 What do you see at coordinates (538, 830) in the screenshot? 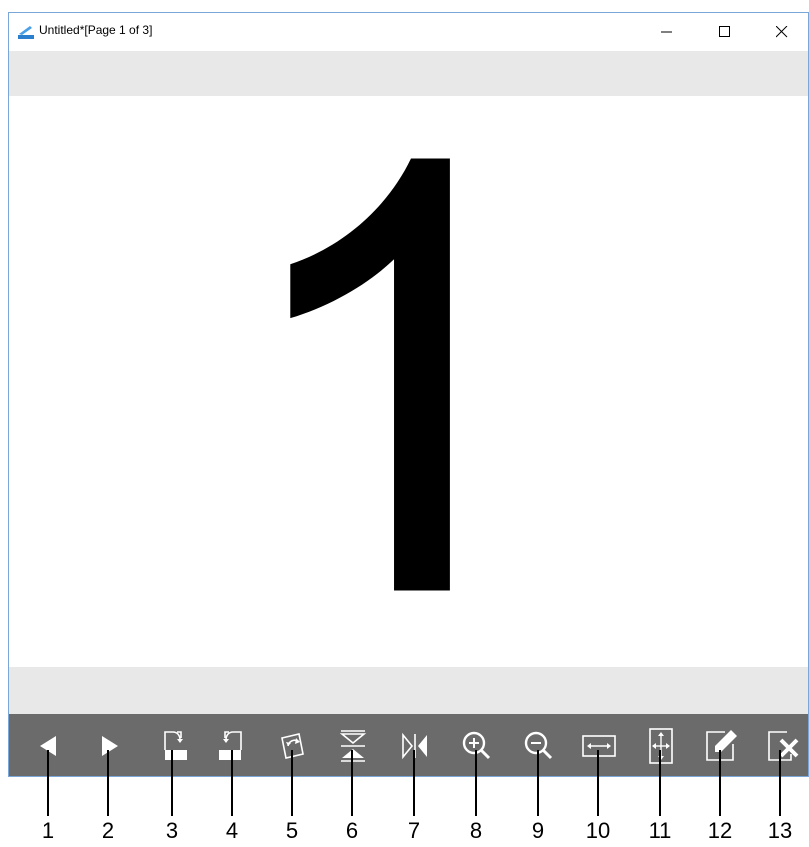
I see `callout-number: 9` at bounding box center [538, 830].